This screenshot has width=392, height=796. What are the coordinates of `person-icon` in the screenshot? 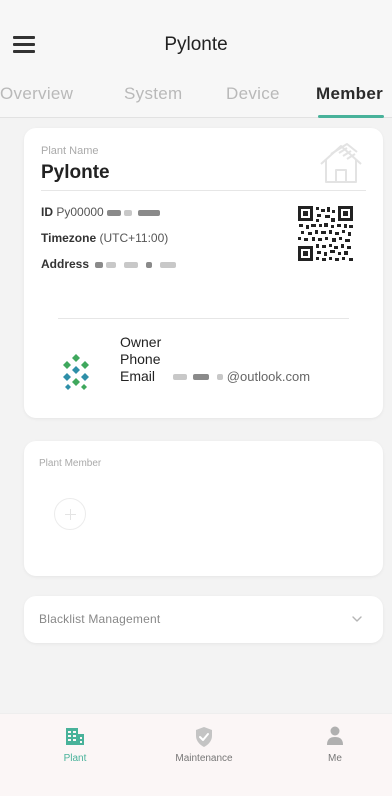 It's located at (335, 735).